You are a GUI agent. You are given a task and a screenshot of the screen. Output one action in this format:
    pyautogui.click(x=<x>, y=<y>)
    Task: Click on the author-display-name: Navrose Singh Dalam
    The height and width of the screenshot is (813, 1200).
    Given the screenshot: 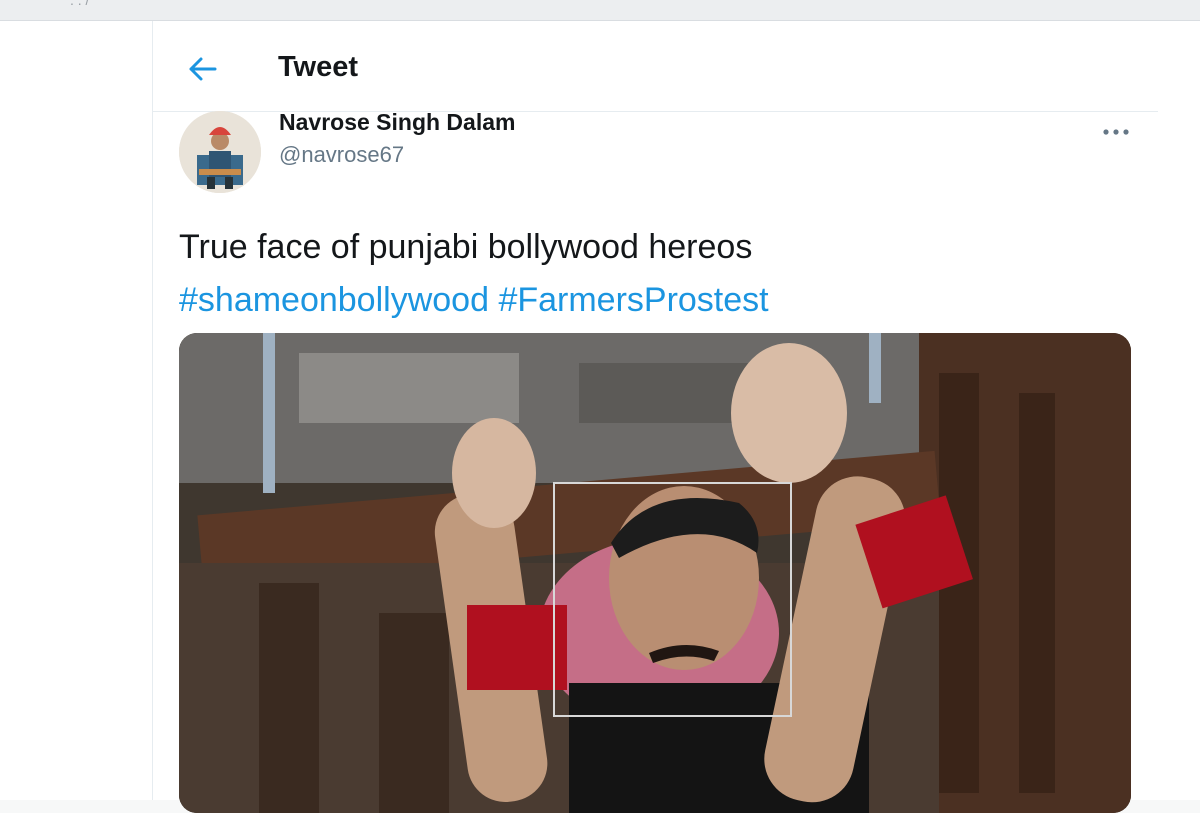 What is the action you would take?
    pyautogui.click(x=397, y=122)
    